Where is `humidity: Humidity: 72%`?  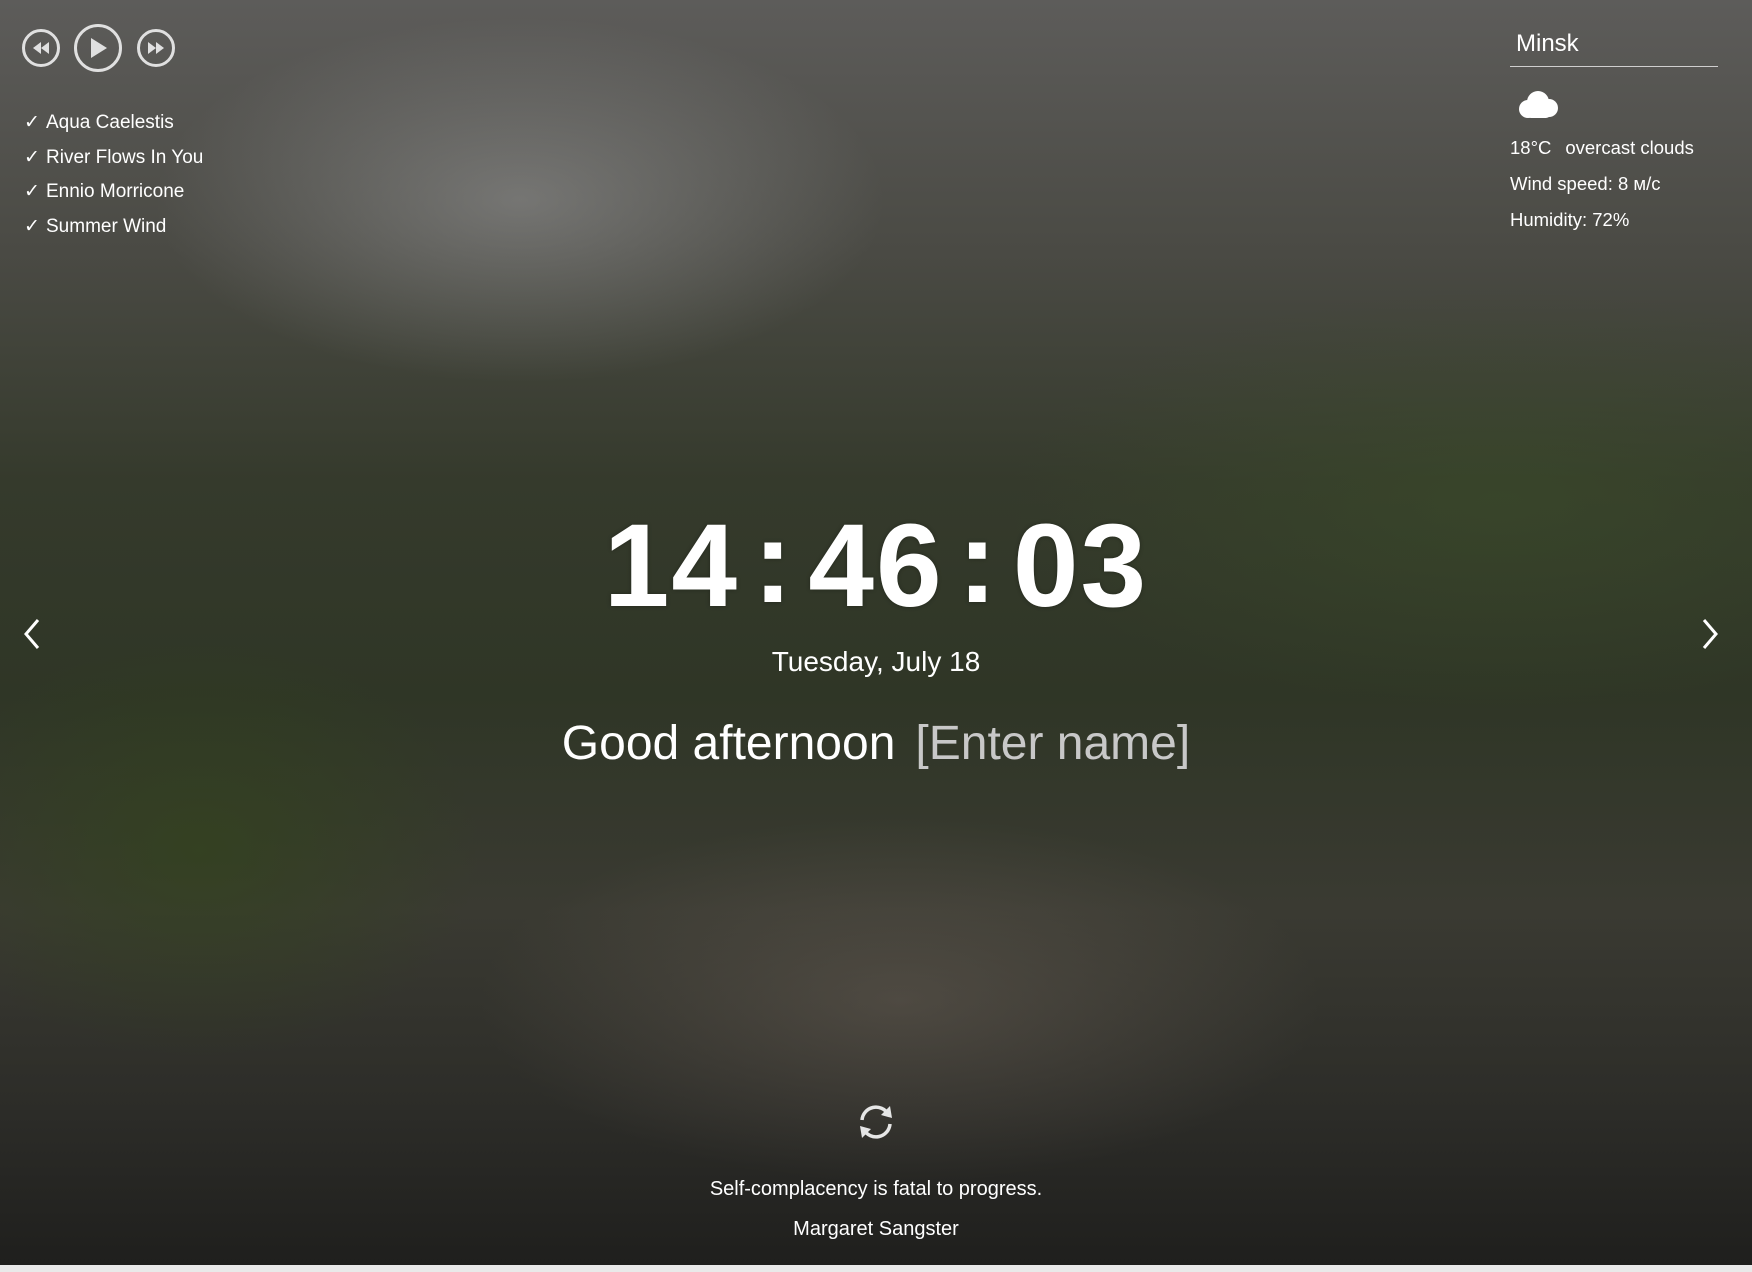 humidity: Humidity: 72% is located at coordinates (1570, 219).